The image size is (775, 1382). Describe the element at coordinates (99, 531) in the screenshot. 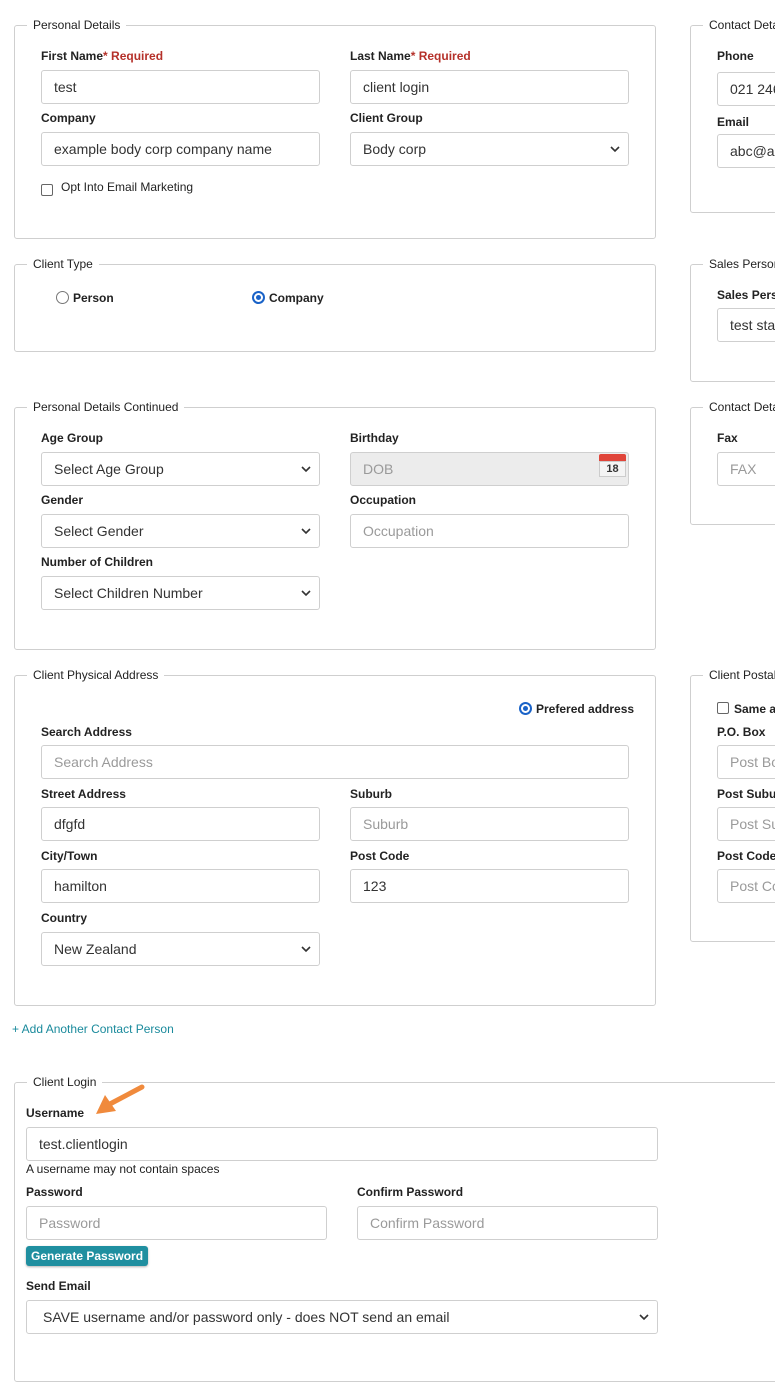

I see `select-value: Select Gender` at that location.